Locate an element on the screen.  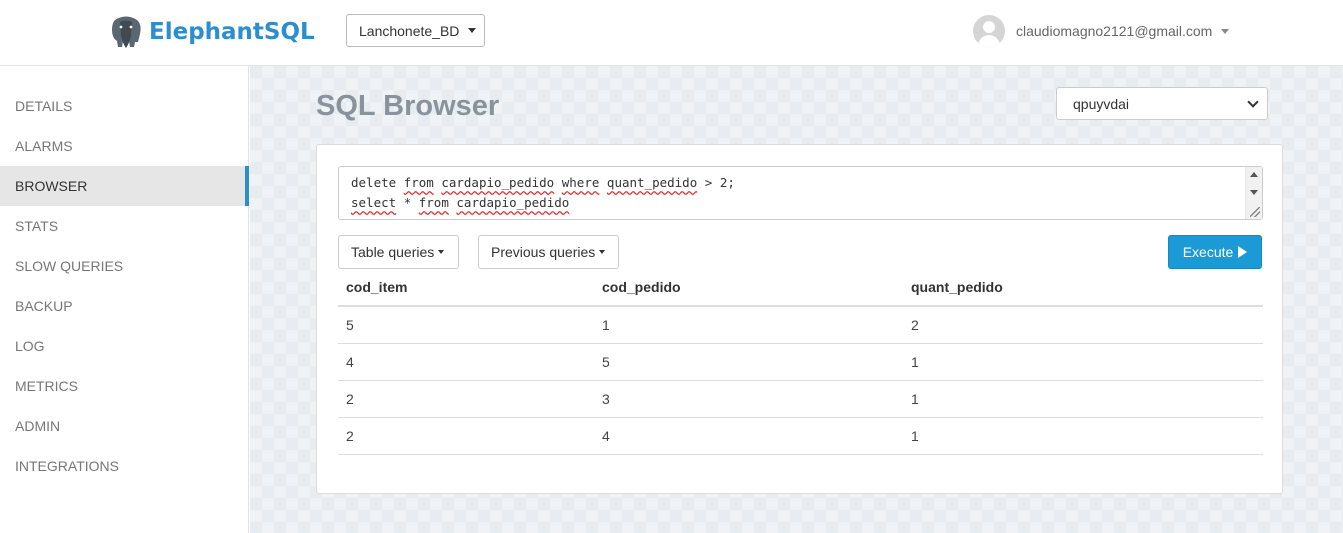
table-cell: 3 is located at coordinates (748, 399).